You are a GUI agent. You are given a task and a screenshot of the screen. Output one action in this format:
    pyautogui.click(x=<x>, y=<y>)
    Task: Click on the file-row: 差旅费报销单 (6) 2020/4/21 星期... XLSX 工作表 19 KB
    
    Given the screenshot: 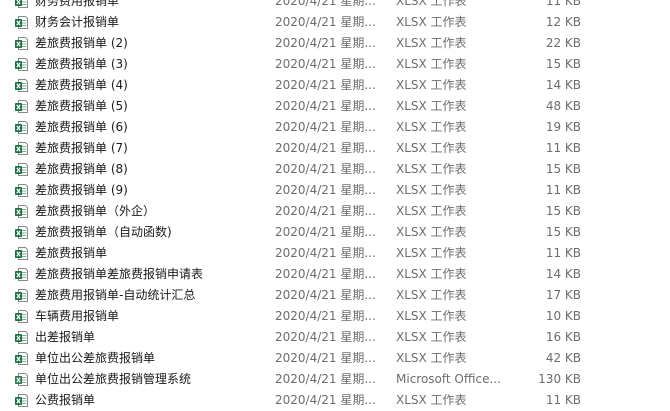 What is the action you would take?
    pyautogui.click(x=335, y=127)
    